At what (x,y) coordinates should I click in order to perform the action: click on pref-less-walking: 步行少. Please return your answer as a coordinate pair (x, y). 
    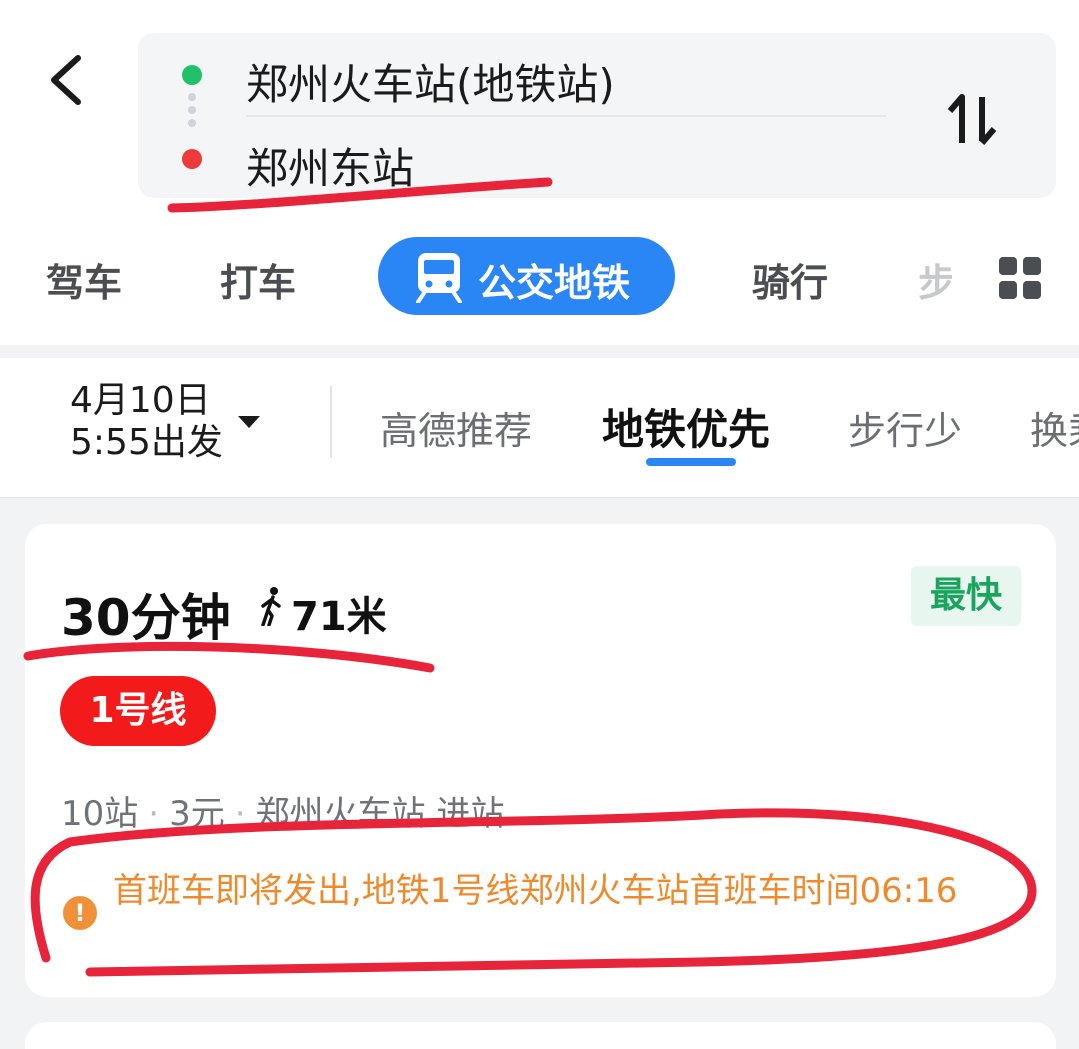
    Looking at the image, I should click on (905, 427).